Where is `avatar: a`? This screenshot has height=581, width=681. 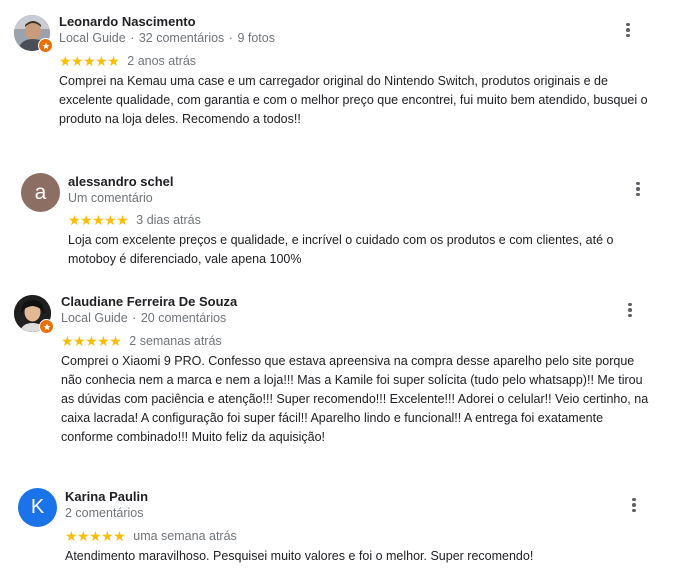
avatar: a is located at coordinates (40, 192).